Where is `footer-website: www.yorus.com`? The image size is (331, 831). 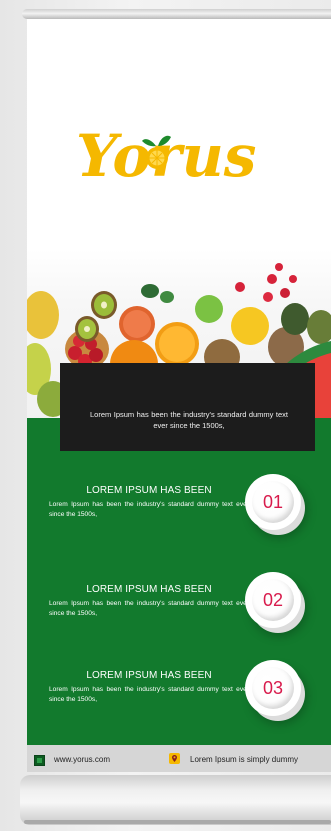
footer-website: www.yorus.com is located at coordinates (82, 759).